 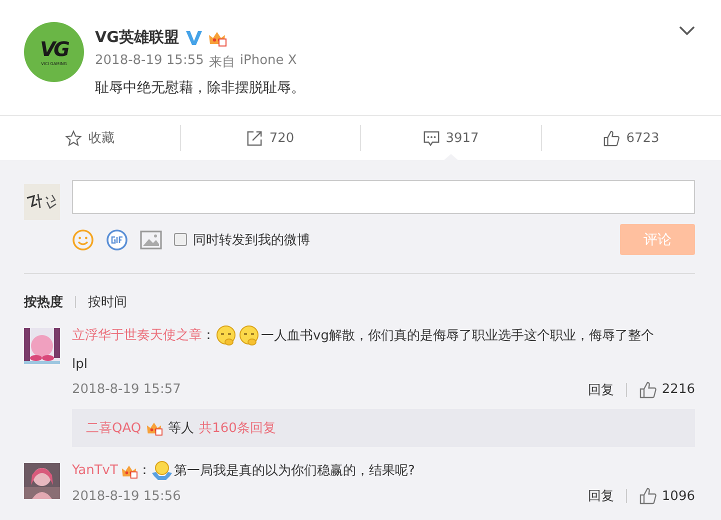 I want to click on repost-label: 同时转发到我的微博, so click(x=251, y=240).